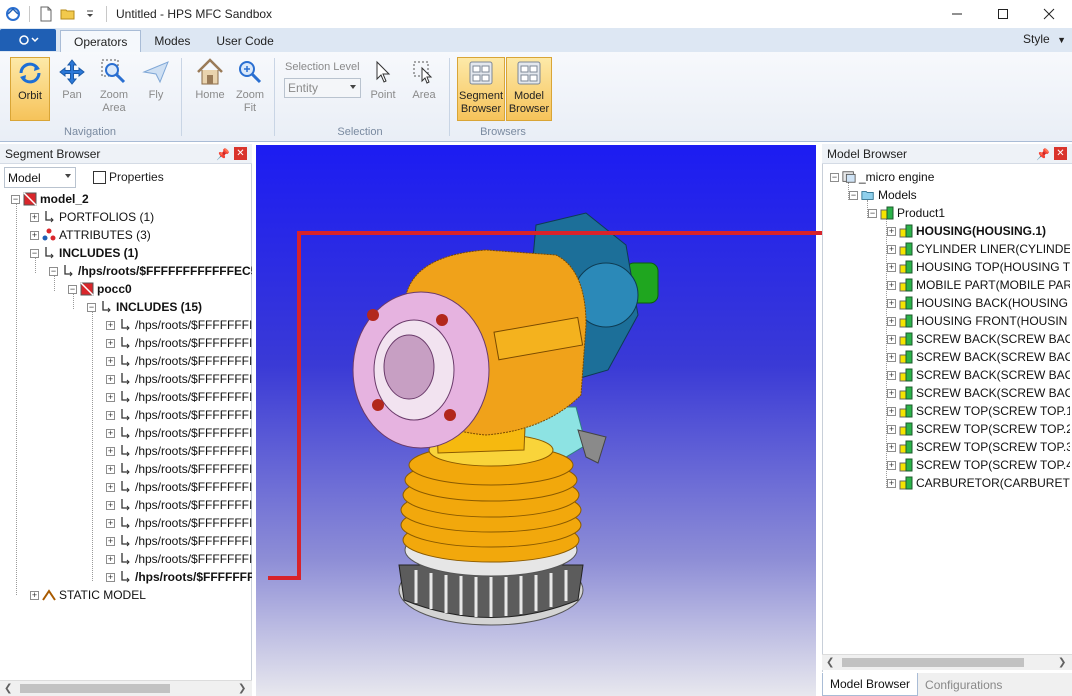 The image size is (1072, 696). I want to click on tree-node: − pocc0, so click(100, 289).